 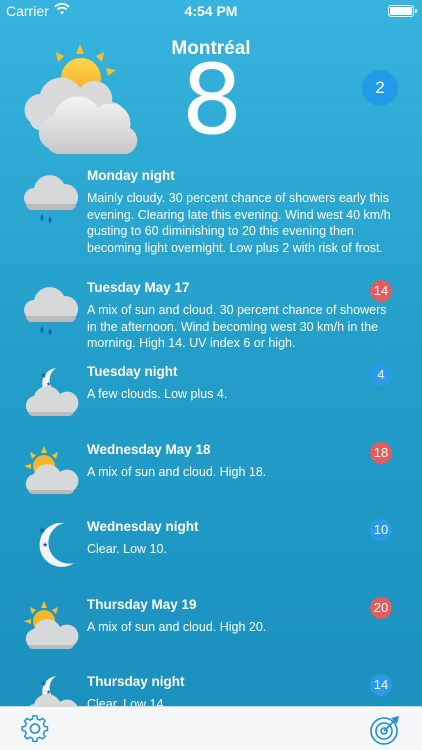 What do you see at coordinates (56, 544) in the screenshot?
I see `moon-stars-icon: ★ ★` at bounding box center [56, 544].